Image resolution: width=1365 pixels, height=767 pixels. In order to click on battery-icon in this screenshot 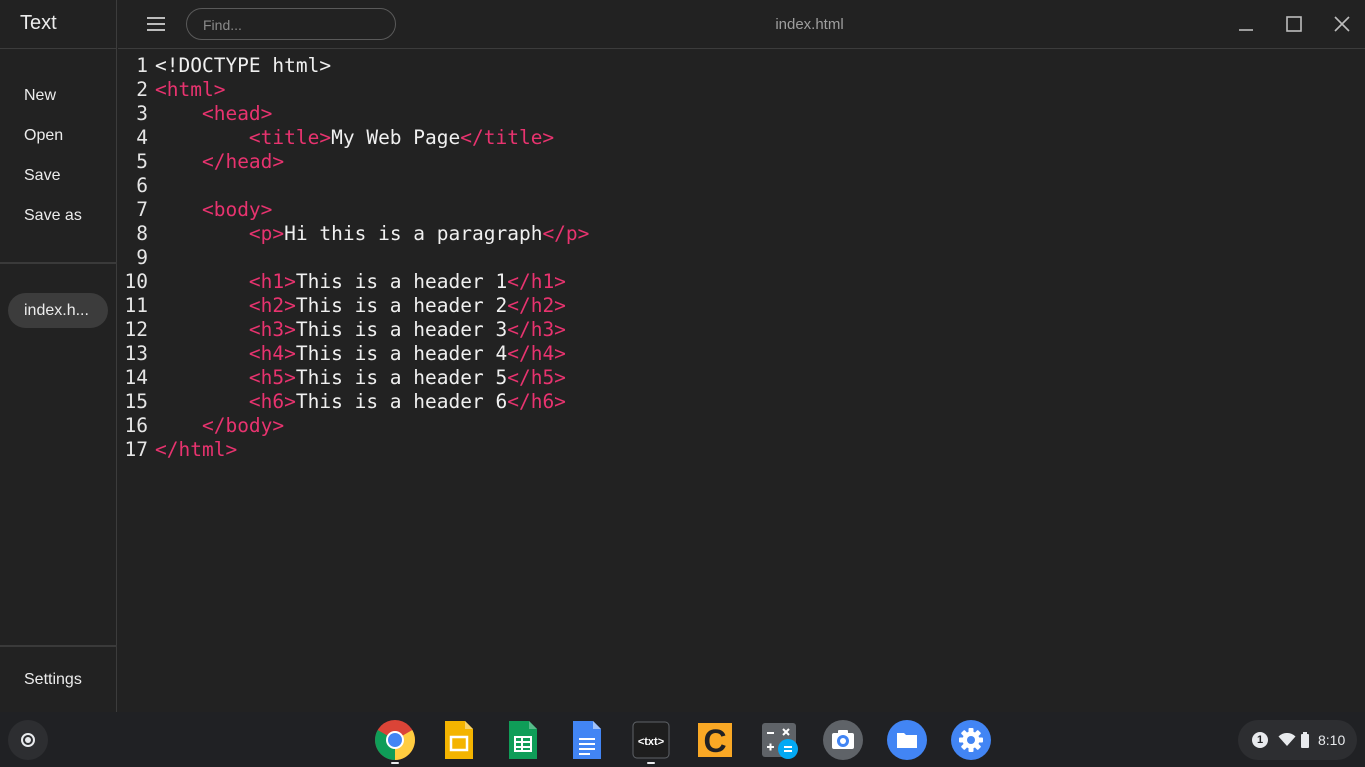, I will do `click(1305, 740)`.